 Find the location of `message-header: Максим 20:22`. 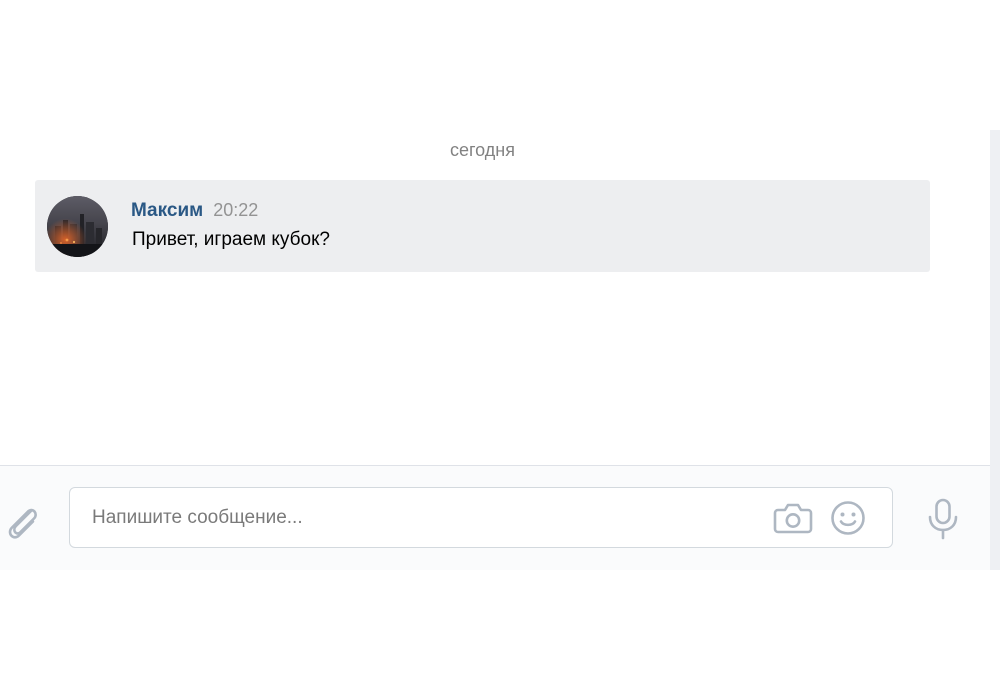

message-header: Максим 20:22 is located at coordinates (194, 211).